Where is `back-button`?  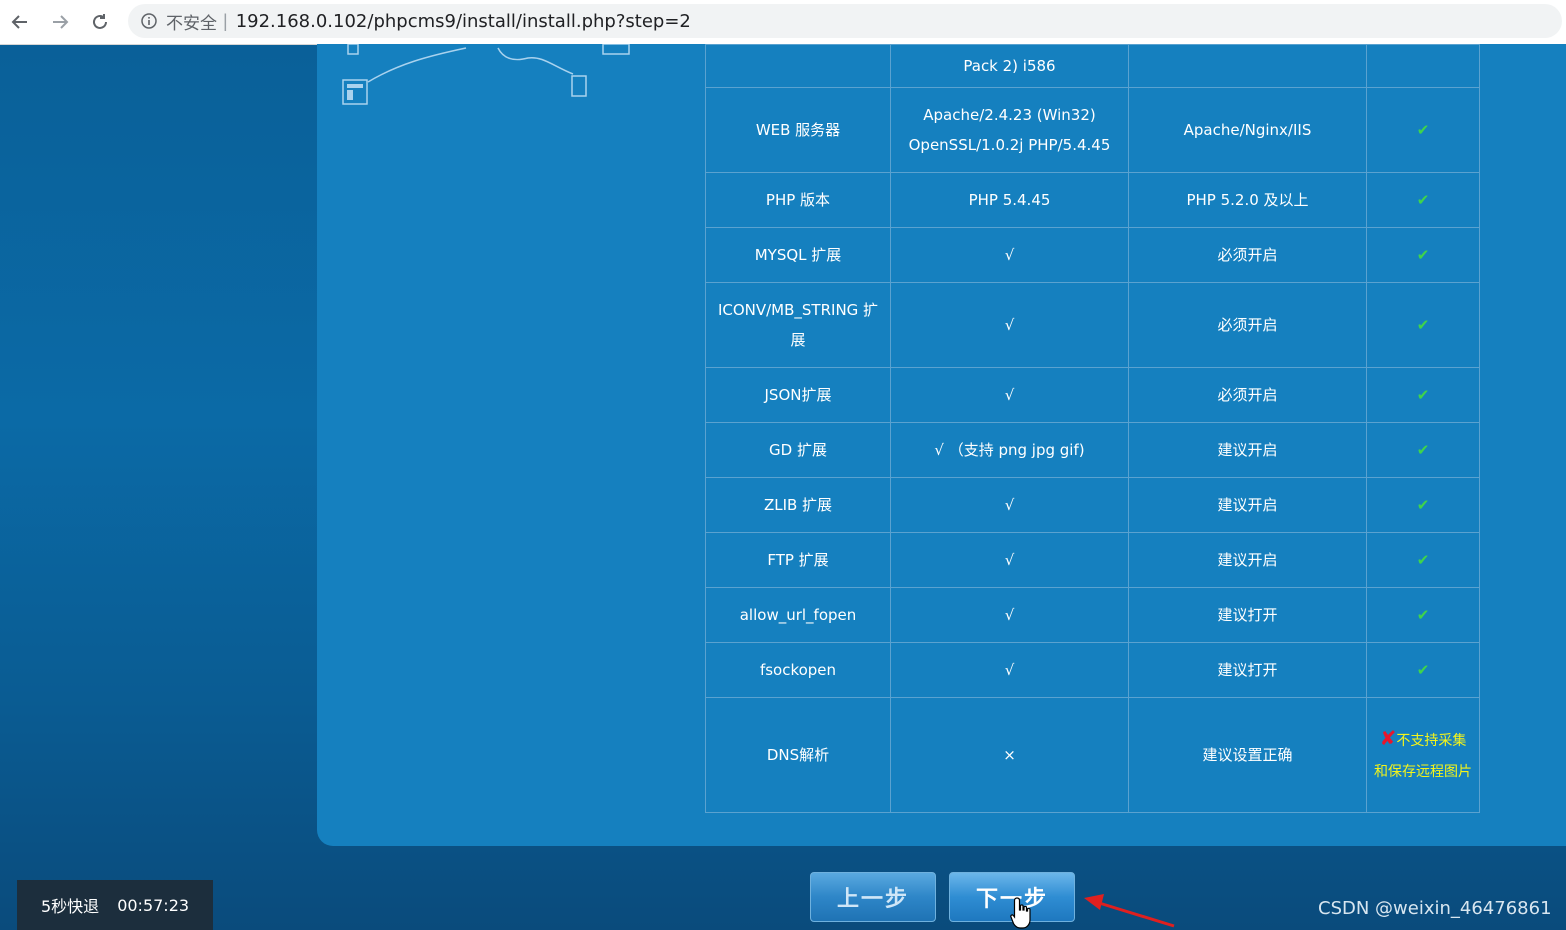 back-button is located at coordinates (20, 22).